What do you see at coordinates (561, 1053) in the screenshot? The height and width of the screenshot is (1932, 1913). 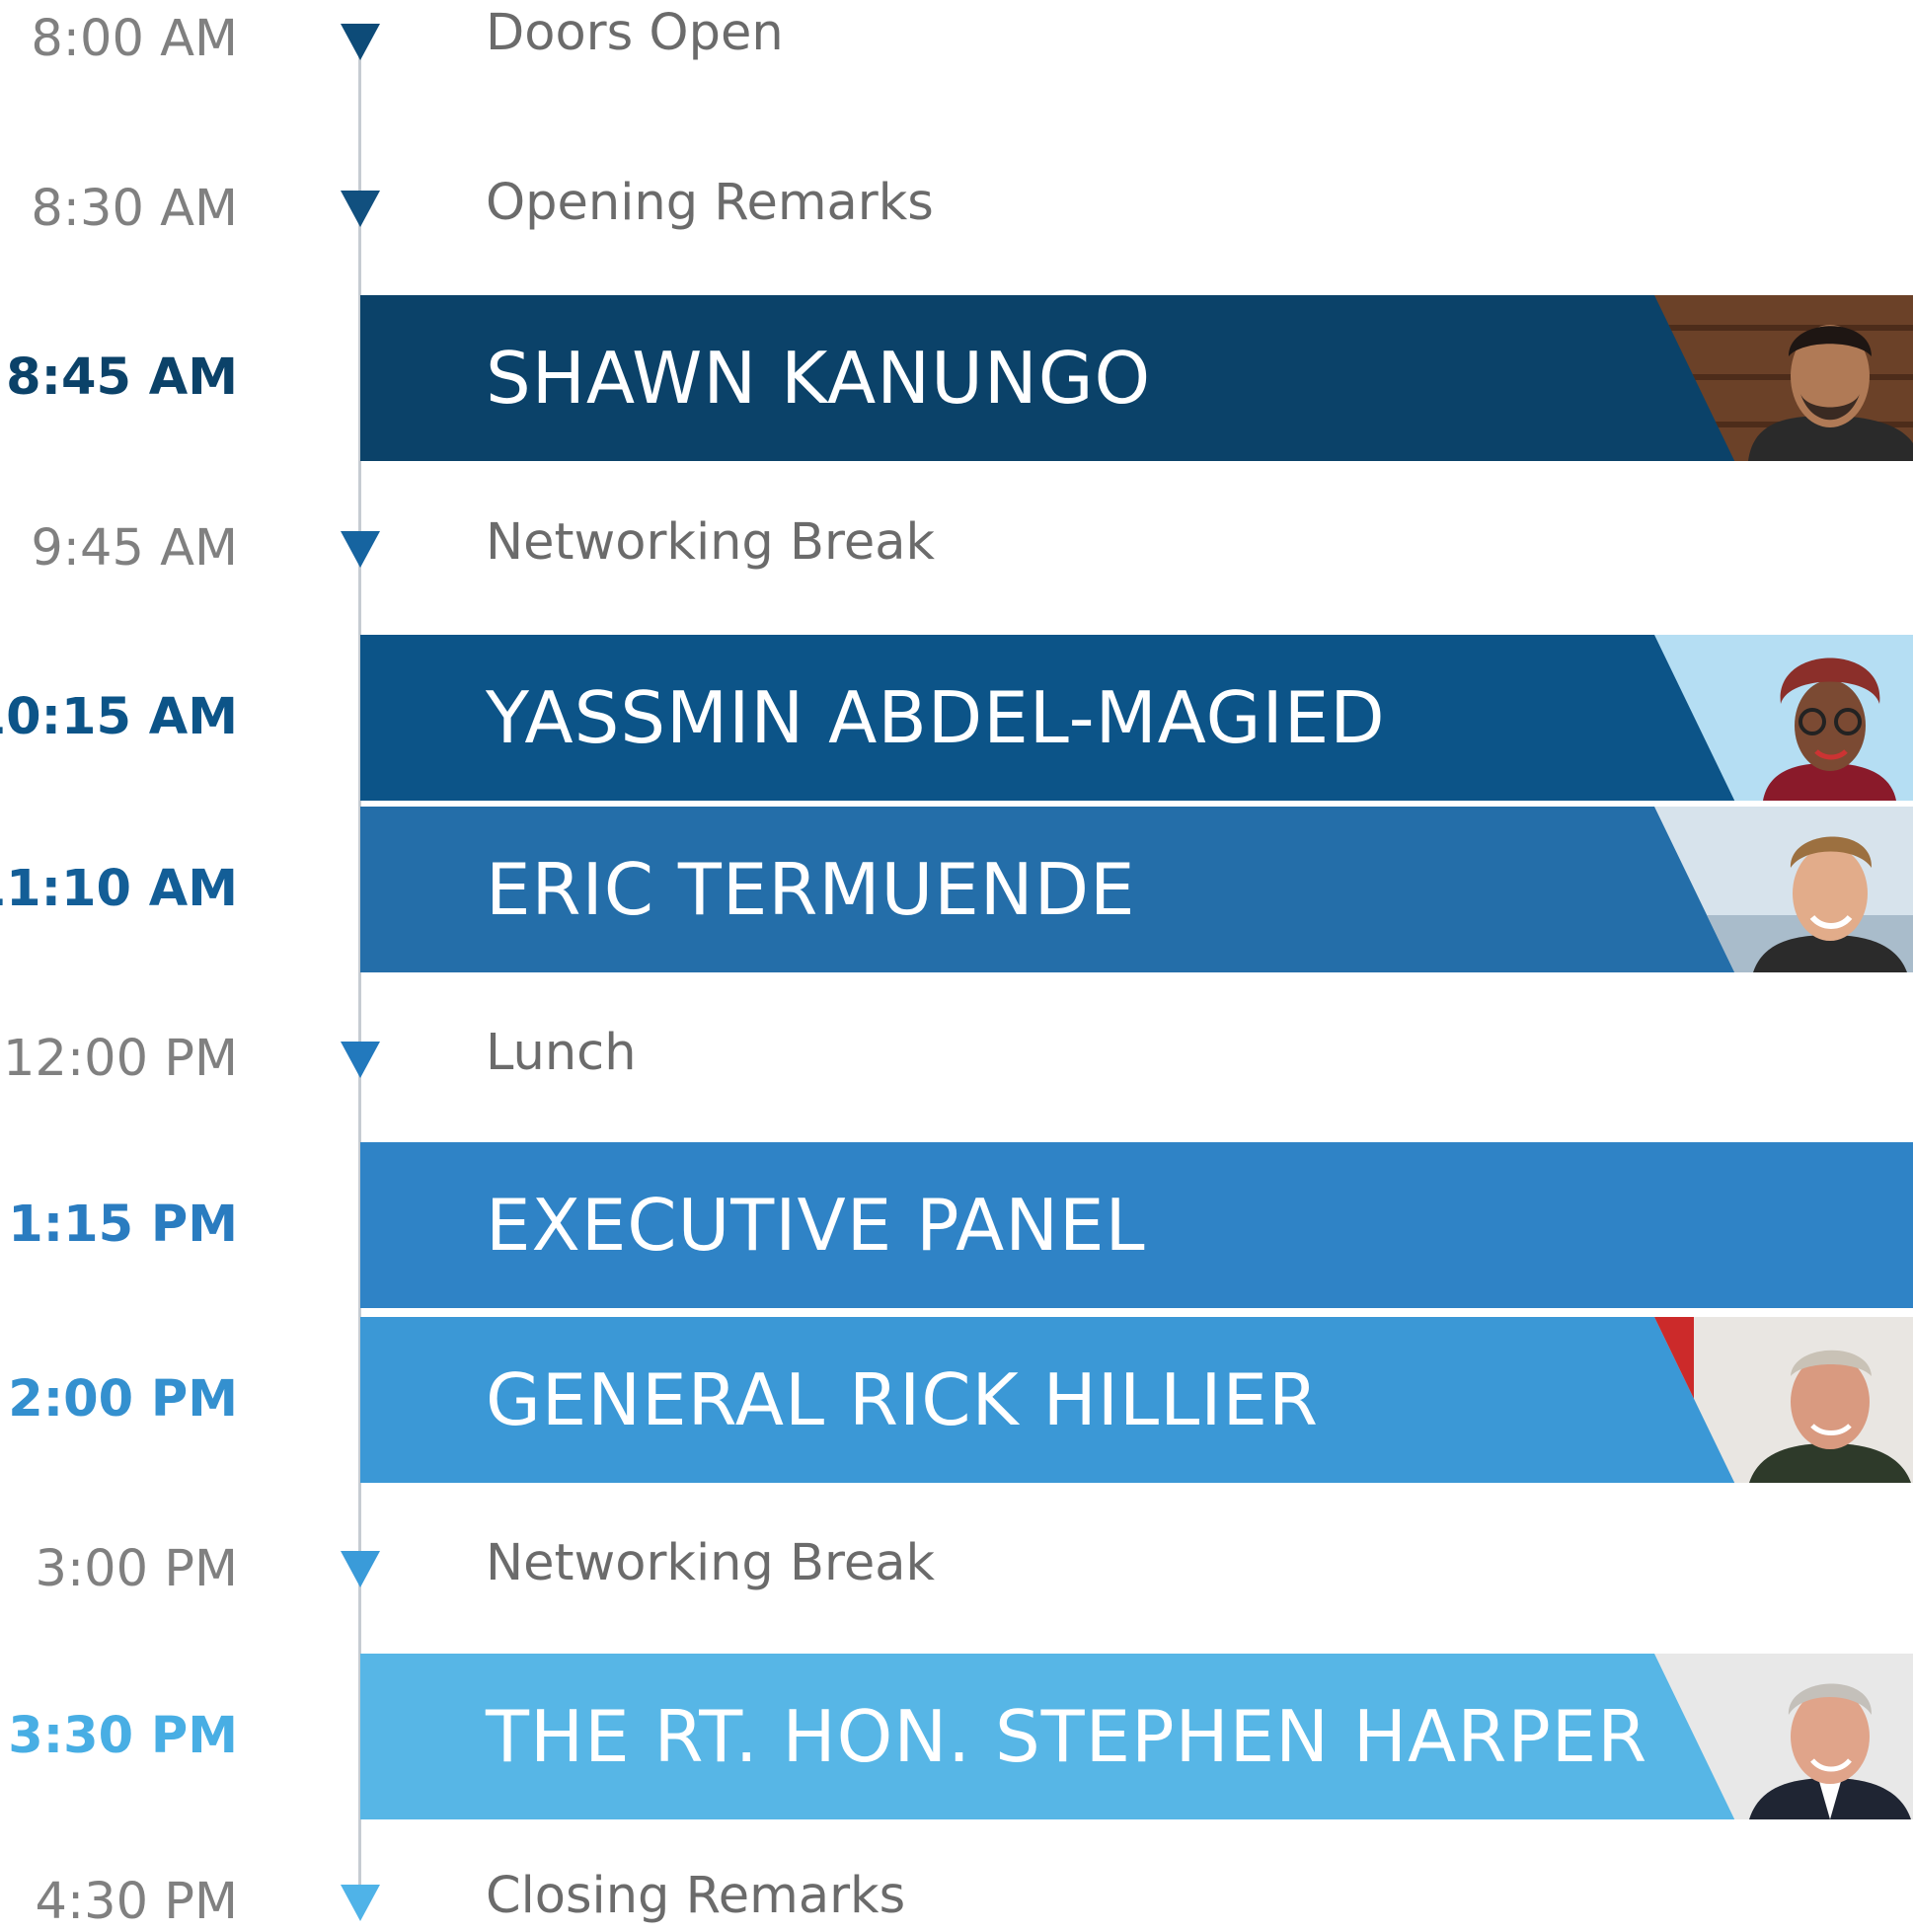 I see `event-label: Lunch` at bounding box center [561, 1053].